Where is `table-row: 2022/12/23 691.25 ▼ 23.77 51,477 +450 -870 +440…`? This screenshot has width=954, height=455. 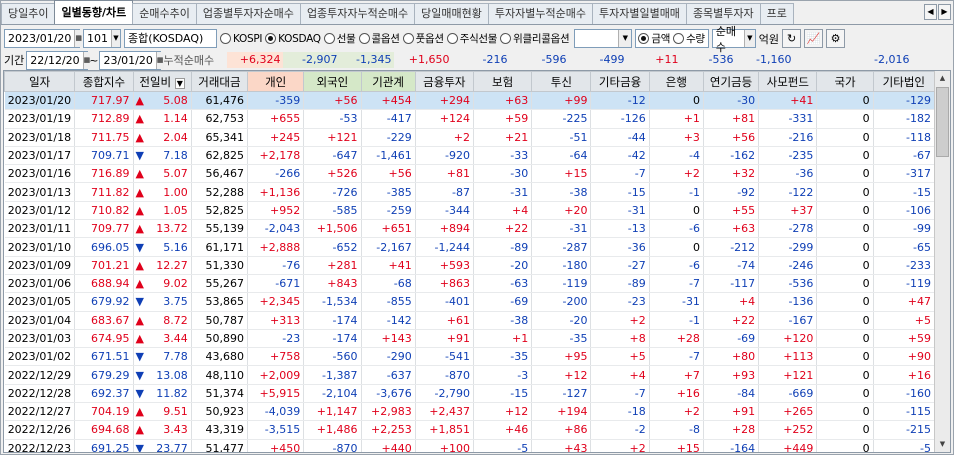
table-row: 2022/12/23 691.25 ▼ 23.77 51,477 +450 -870 +440… is located at coordinates (470, 445).